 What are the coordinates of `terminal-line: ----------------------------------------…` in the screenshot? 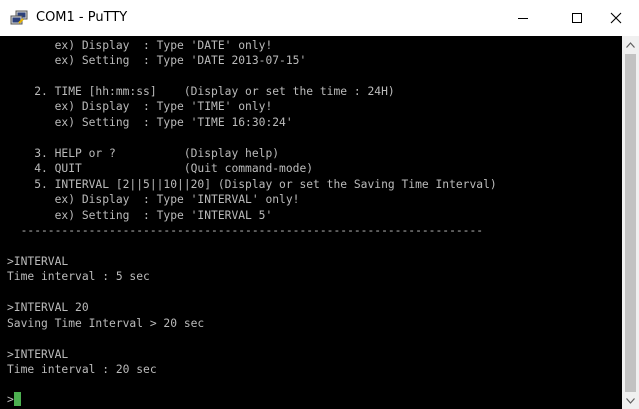 It's located at (245, 230).